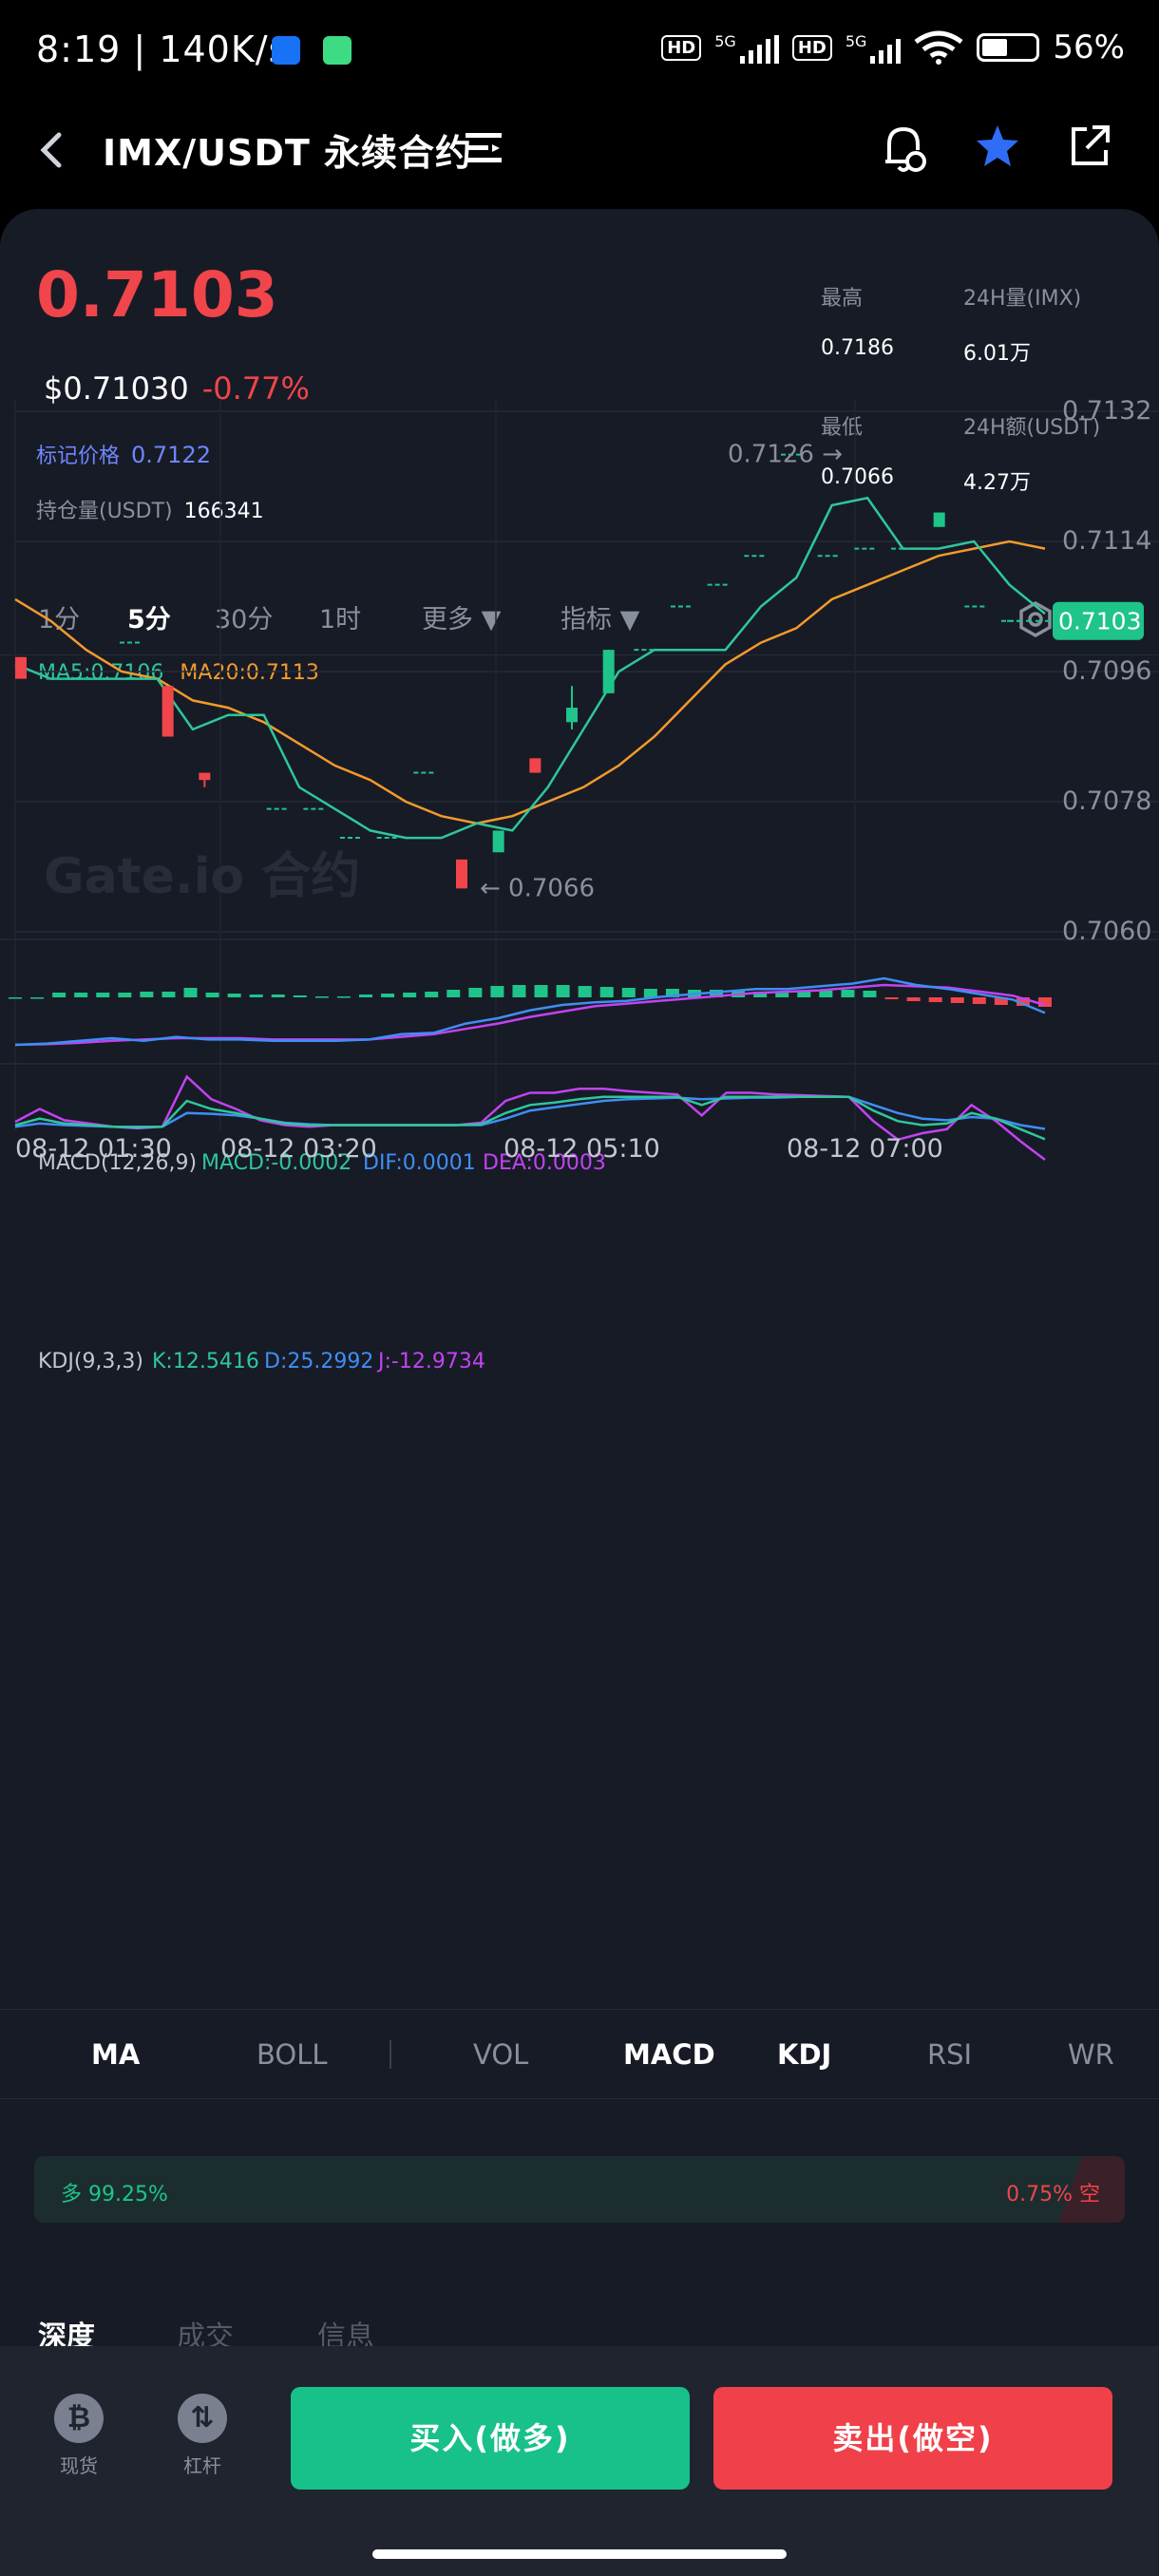 The height and width of the screenshot is (2576, 1159). I want to click on itab-macd: MACD, so click(669, 2054).